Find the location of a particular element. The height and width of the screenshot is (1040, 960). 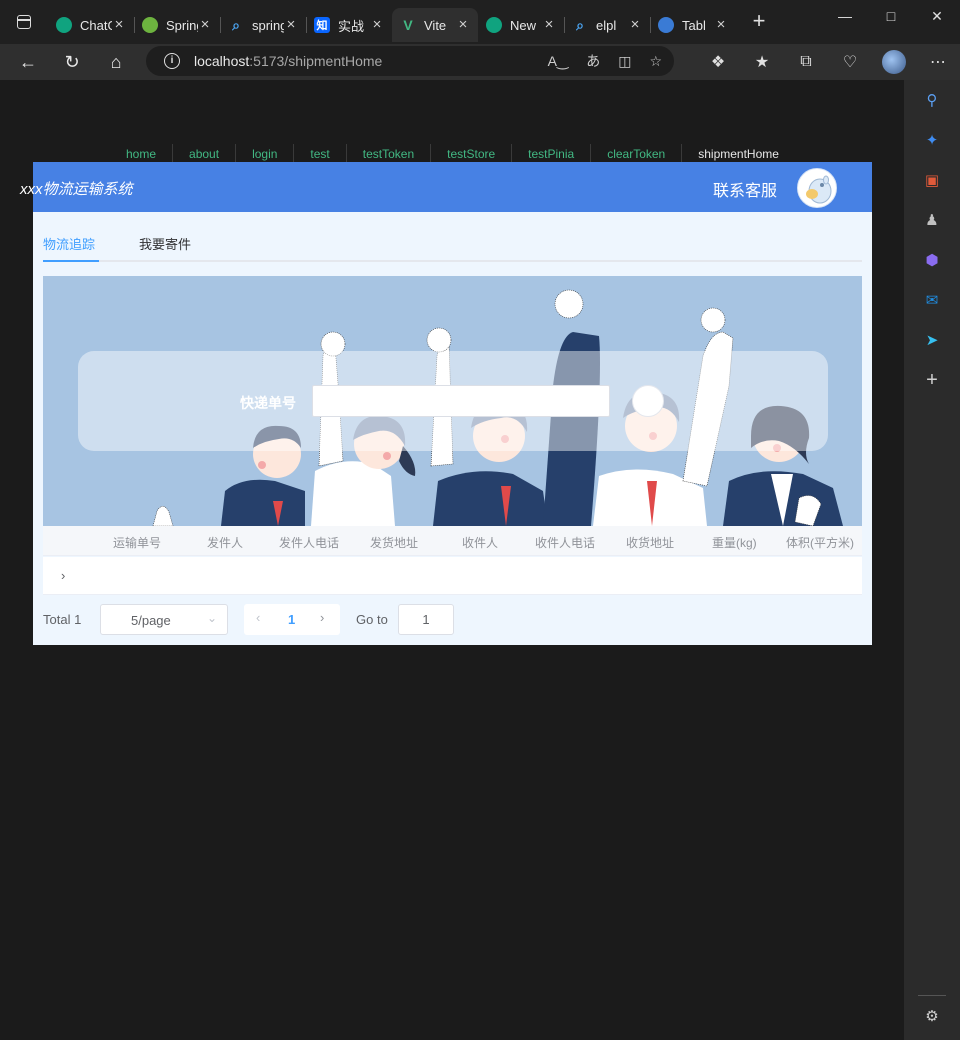

search-button is located at coordinates (648, 401).